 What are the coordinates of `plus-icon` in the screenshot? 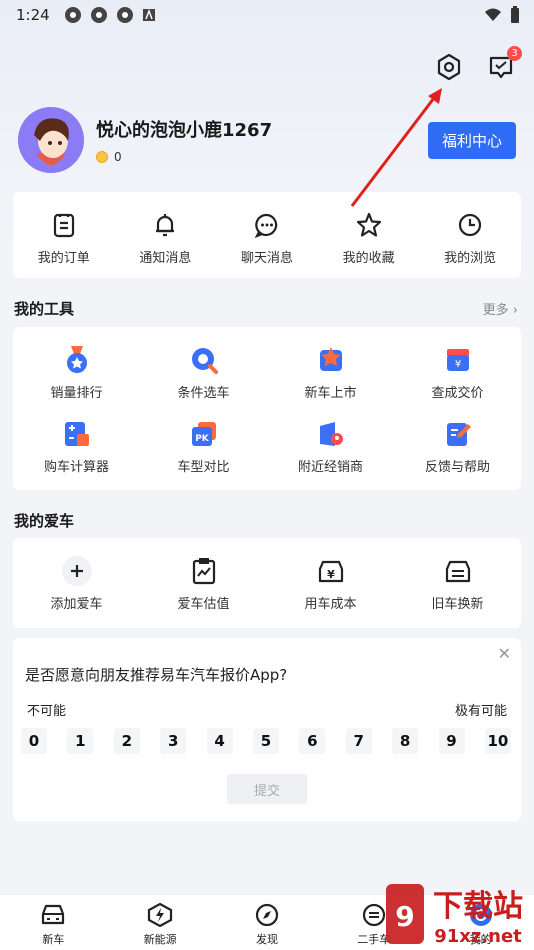 It's located at (76, 571).